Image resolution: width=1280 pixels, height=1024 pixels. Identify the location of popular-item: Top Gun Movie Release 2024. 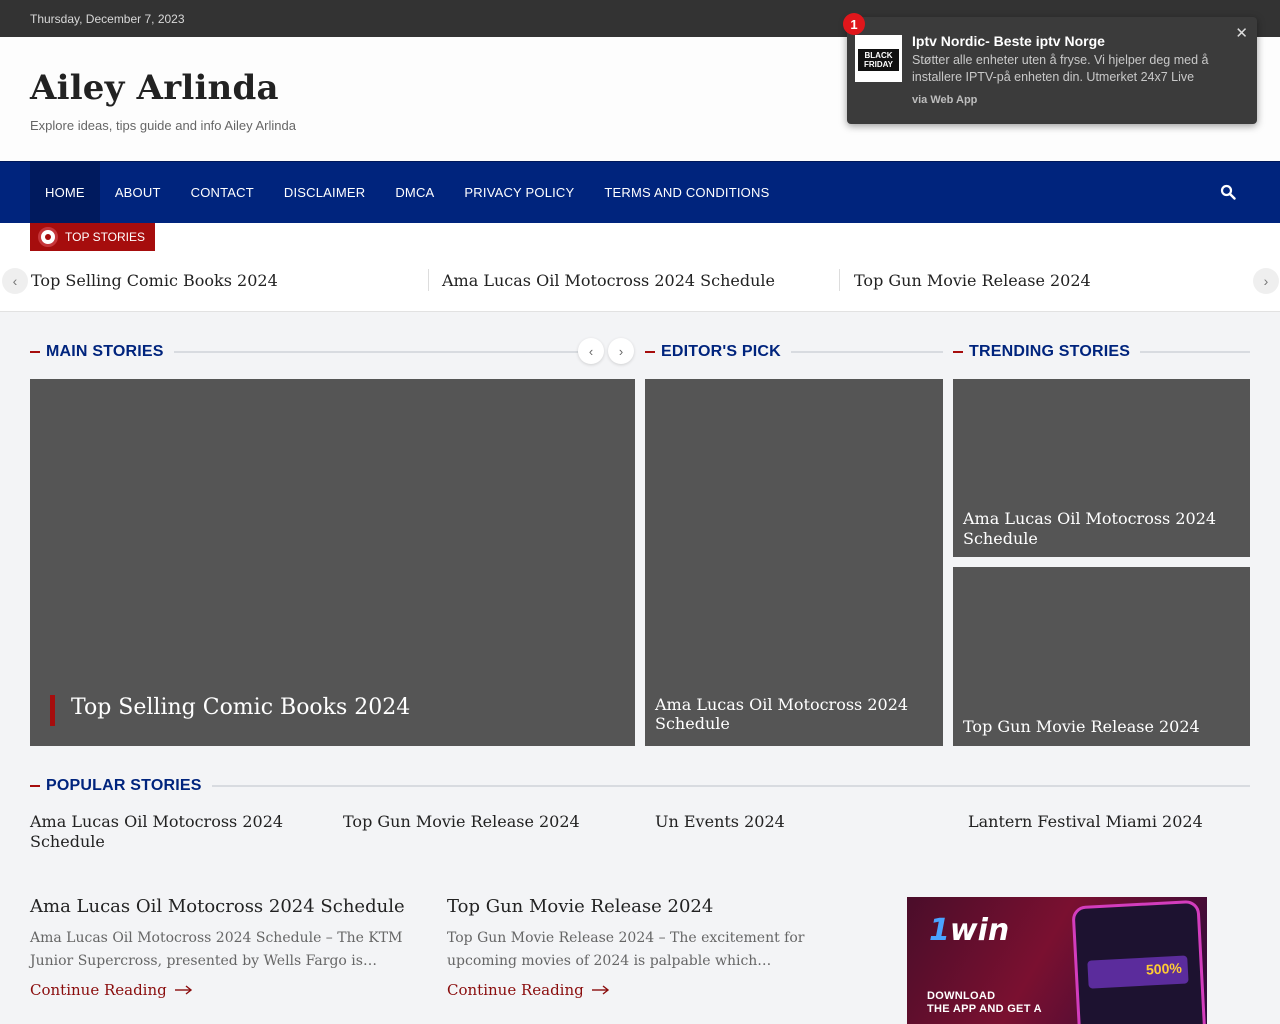
(473, 822).